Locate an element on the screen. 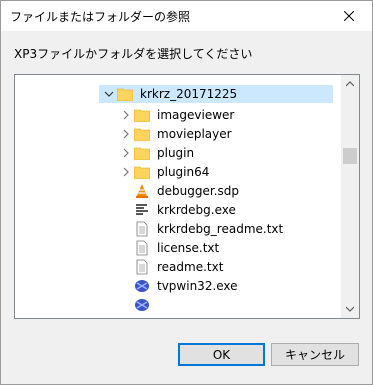  tree-item-label: krkrdebg_readme.txt is located at coordinates (220, 229).